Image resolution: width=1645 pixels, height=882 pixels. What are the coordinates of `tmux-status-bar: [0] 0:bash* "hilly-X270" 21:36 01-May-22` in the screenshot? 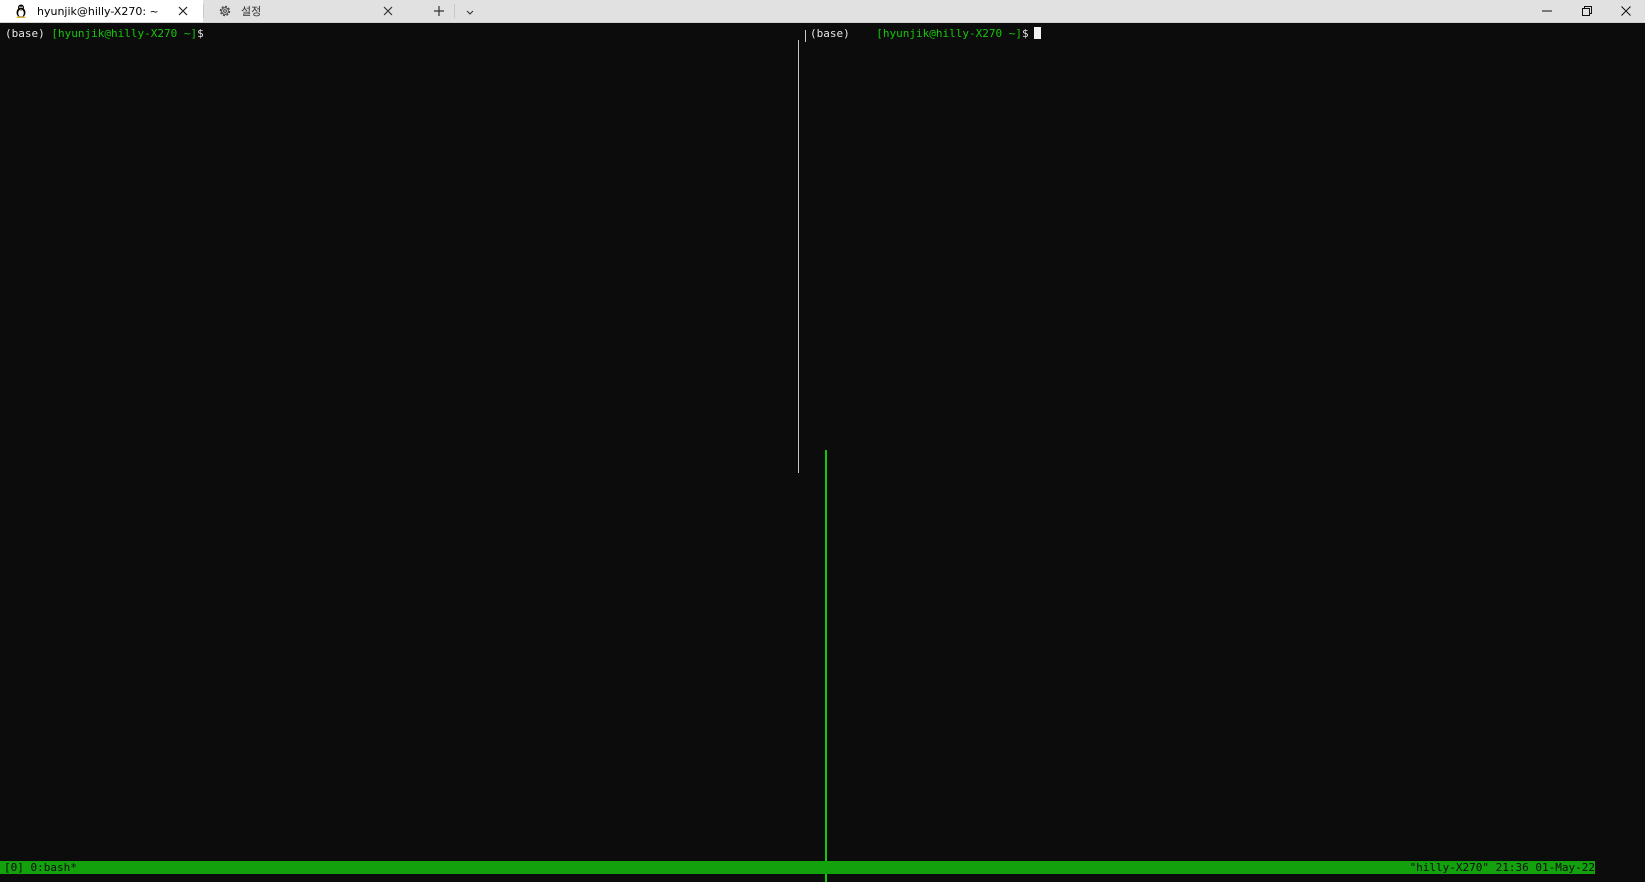 It's located at (797, 867).